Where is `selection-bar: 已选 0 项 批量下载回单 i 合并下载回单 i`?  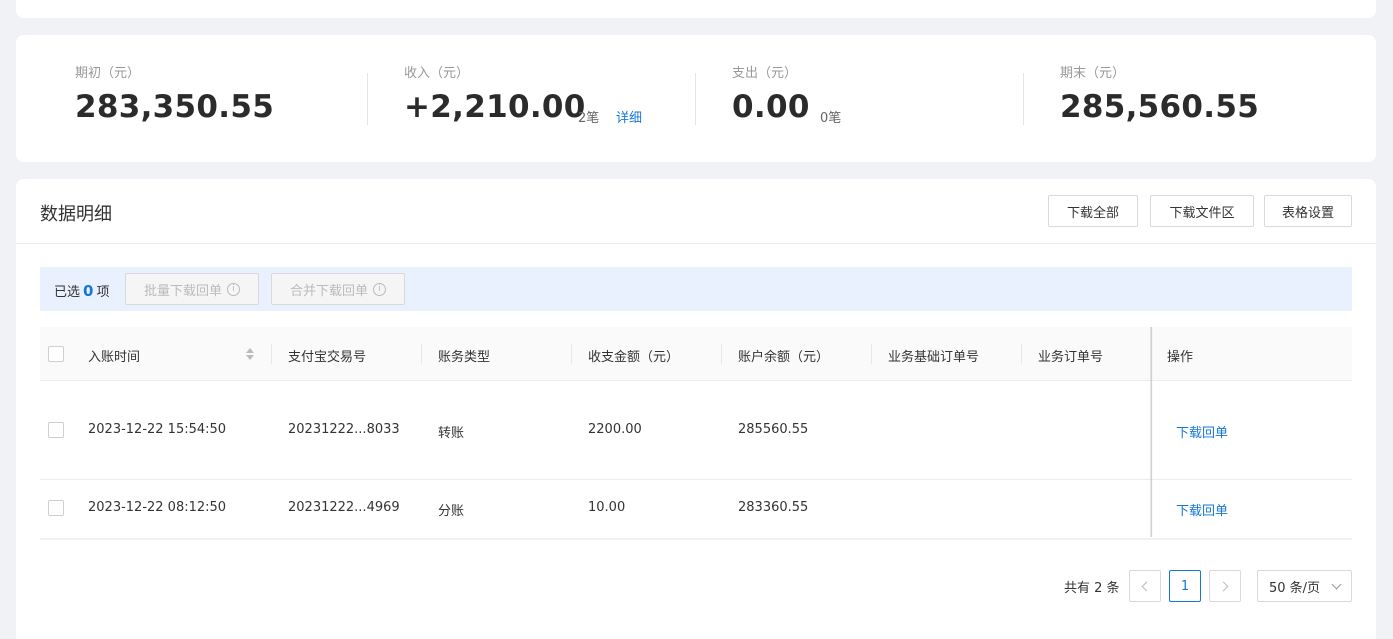
selection-bar: 已选 0 项 批量下载回单 i 合并下载回单 i is located at coordinates (696, 289).